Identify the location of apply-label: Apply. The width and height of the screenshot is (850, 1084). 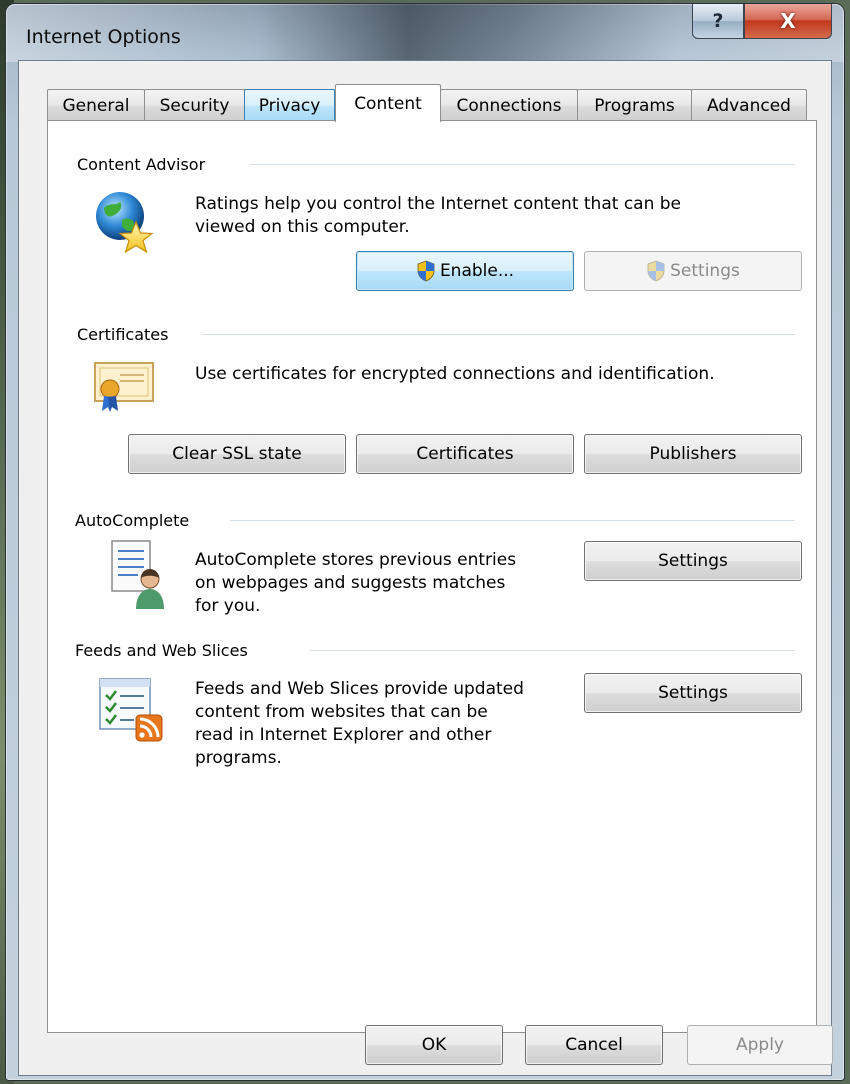
(760, 1045).